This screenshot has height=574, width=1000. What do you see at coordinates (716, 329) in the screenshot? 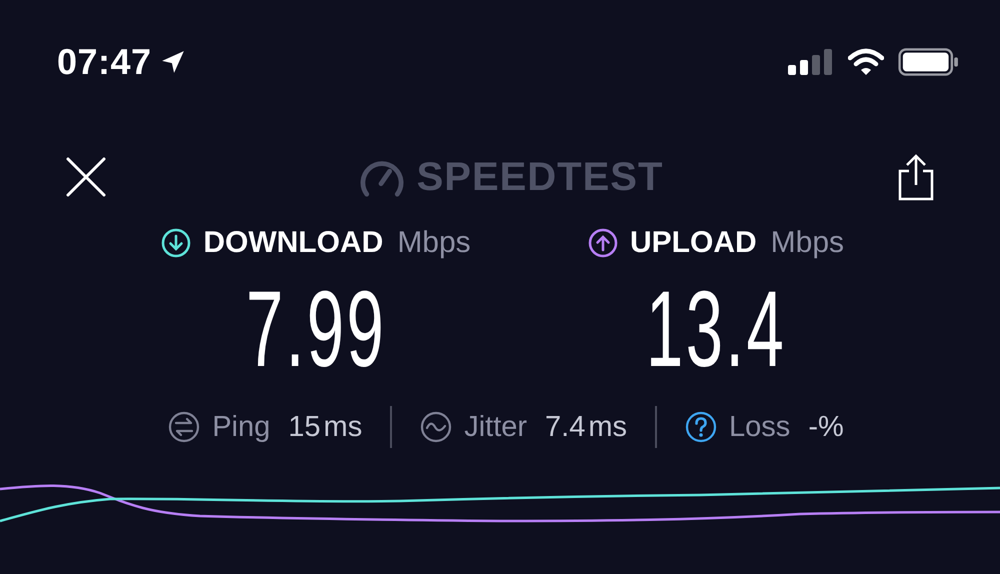
I see `speed-value: 13.4` at bounding box center [716, 329].